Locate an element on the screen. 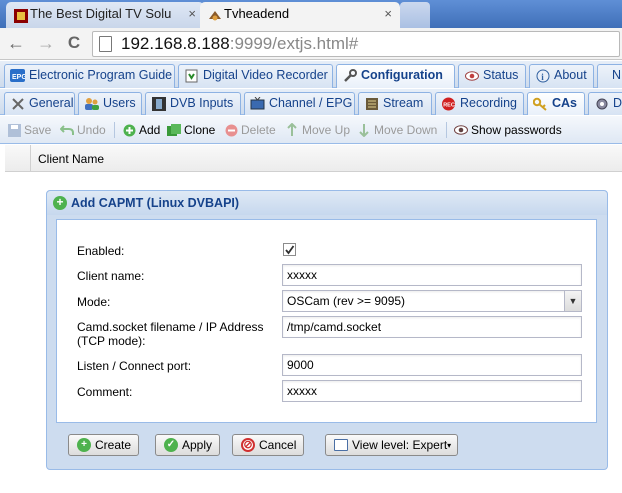 The height and width of the screenshot is (493, 622). chevron-down-icon: ▼ is located at coordinates (572, 301).